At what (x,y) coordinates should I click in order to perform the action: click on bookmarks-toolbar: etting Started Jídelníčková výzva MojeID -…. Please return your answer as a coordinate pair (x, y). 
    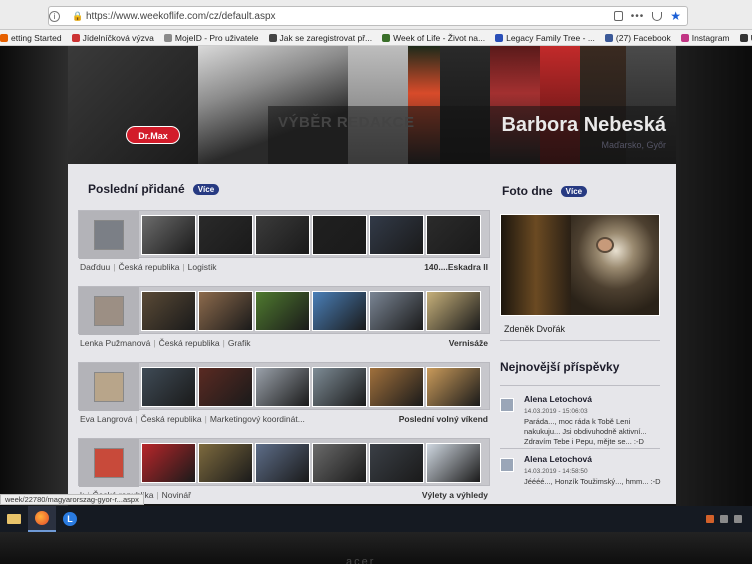
    Looking at the image, I should click on (376, 38).